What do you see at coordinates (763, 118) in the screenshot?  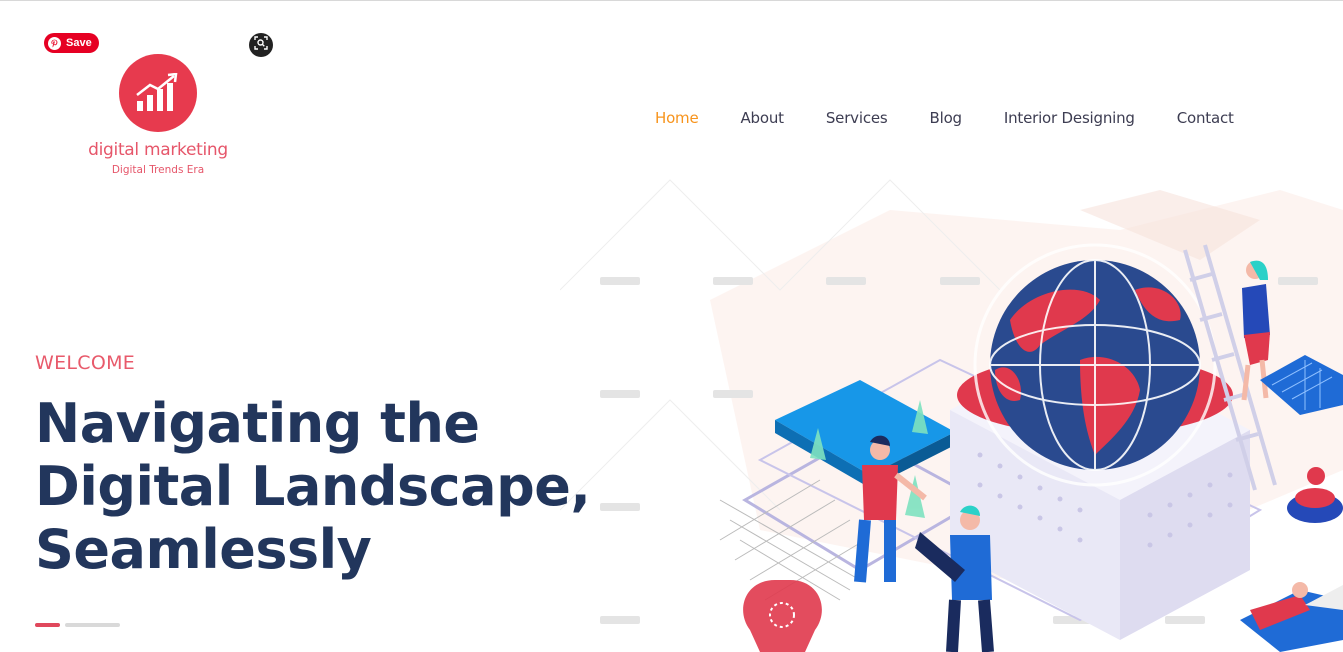 I see `nav-about: About` at bounding box center [763, 118].